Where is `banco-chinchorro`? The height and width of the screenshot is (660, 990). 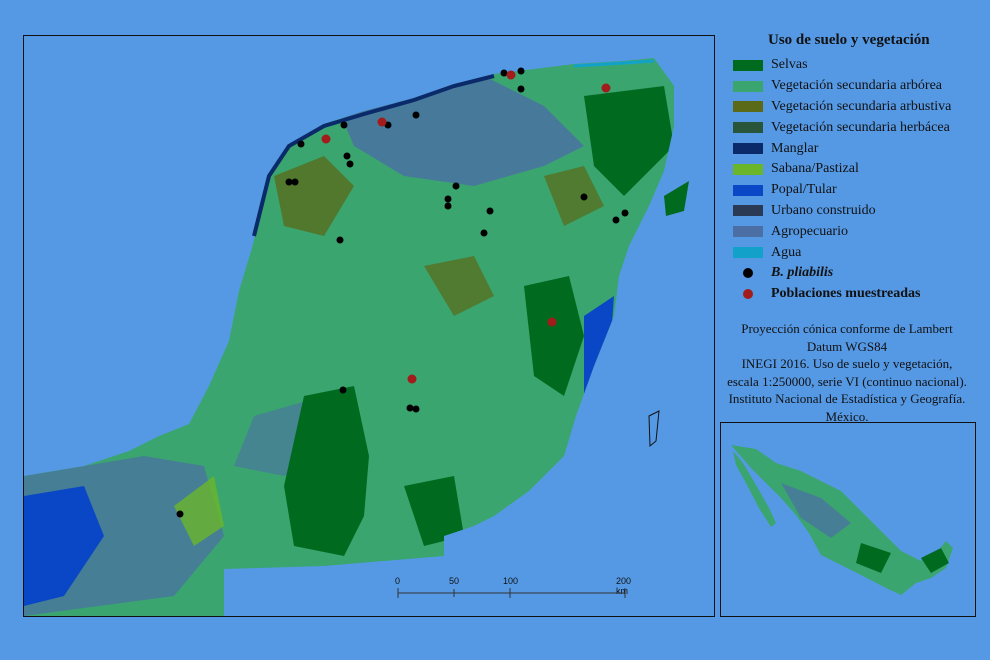
banco-chinchorro is located at coordinates (654, 429).